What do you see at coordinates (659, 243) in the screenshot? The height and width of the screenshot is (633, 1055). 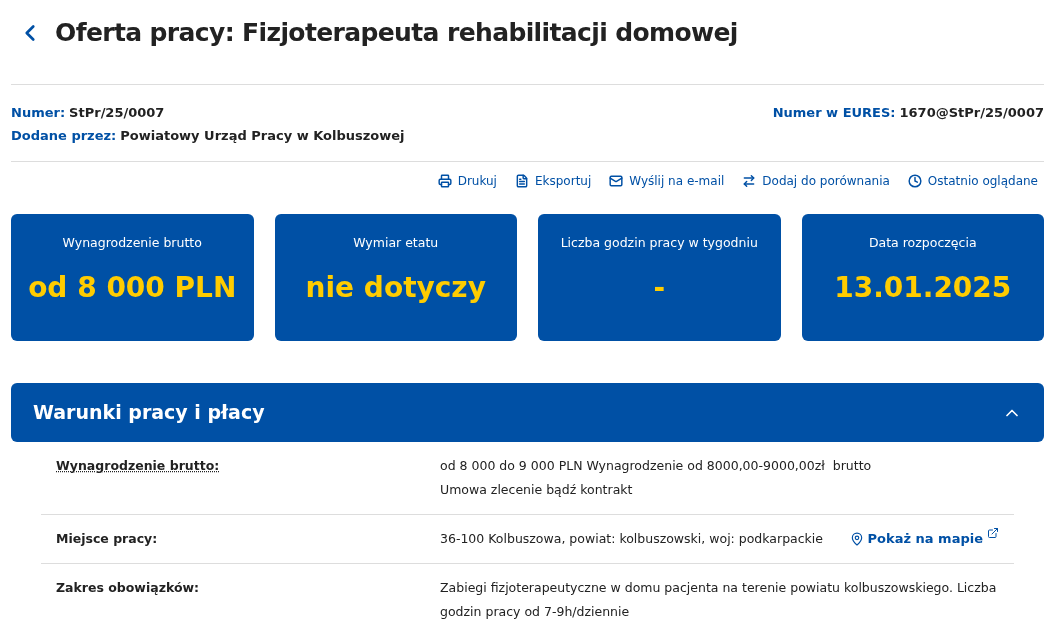 I see `card-label: Liczba godzin pracy w tygodniu` at bounding box center [659, 243].